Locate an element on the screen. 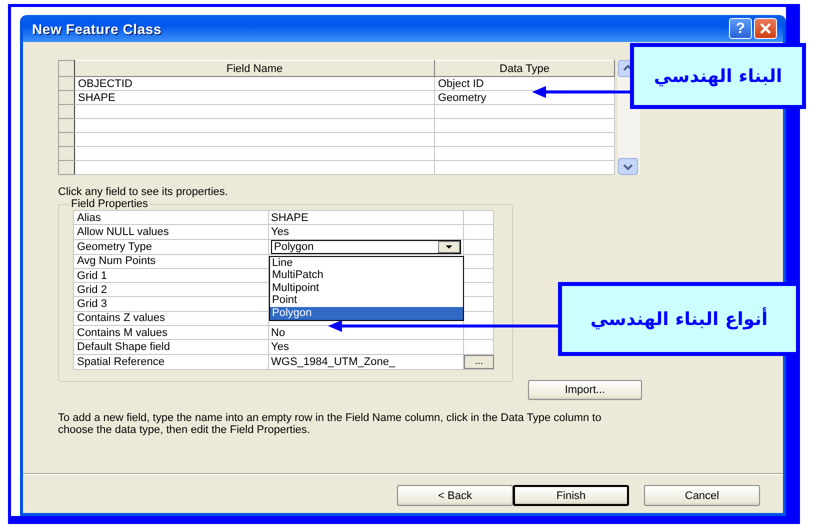 The image size is (814, 530). column-header: Data Type is located at coordinates (524, 68).